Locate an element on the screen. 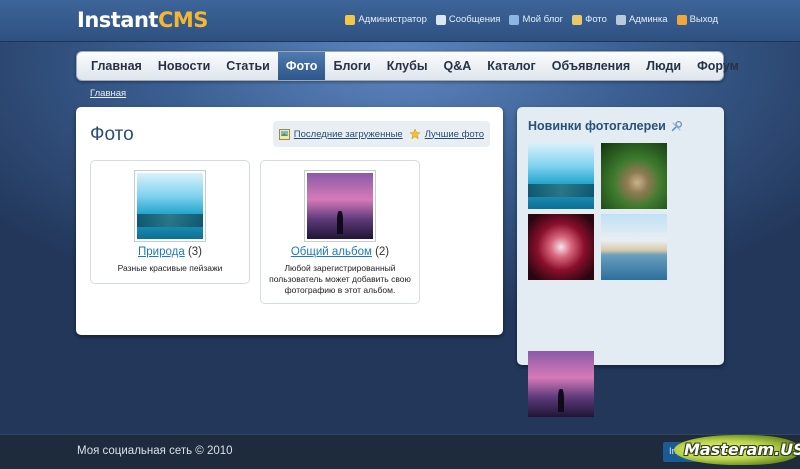  best-photos-link: Лучшие фото is located at coordinates (446, 134).